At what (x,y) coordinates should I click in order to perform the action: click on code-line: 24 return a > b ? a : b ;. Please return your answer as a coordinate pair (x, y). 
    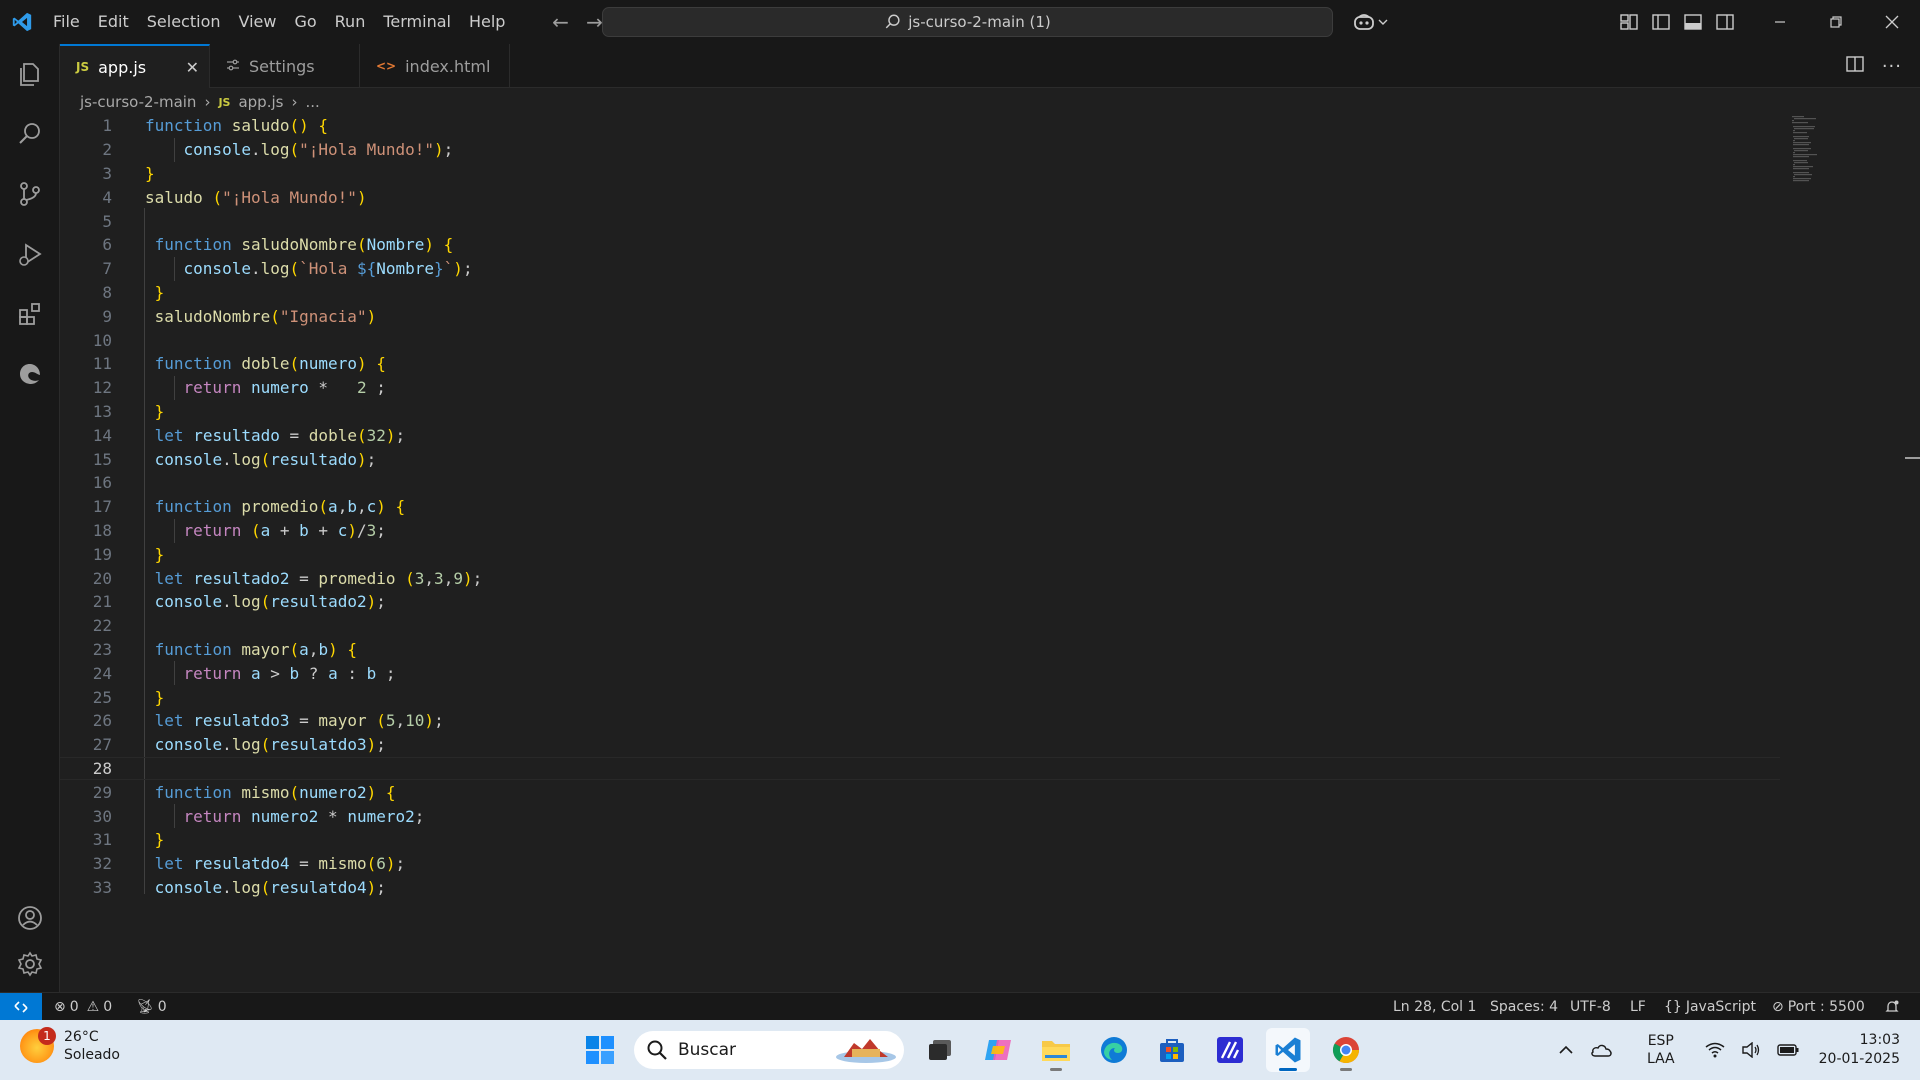
    Looking at the image, I should click on (920, 673).